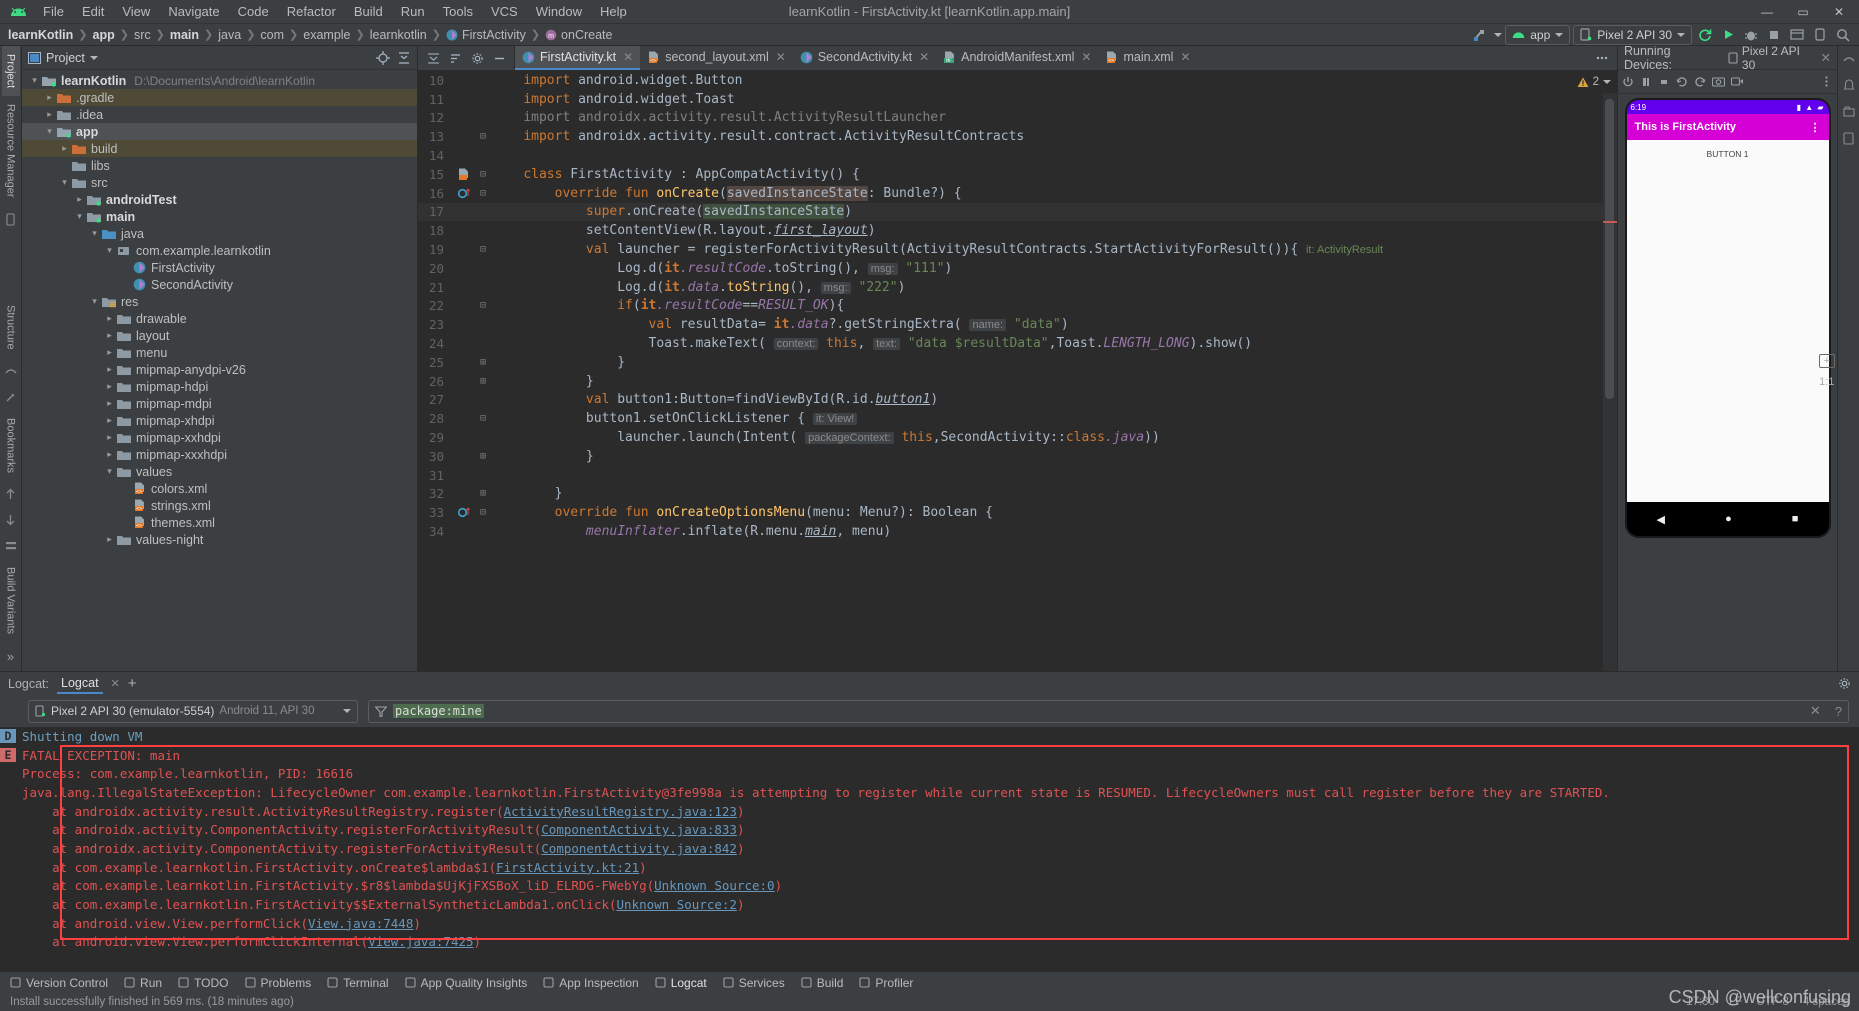 Image resolution: width=1859 pixels, height=1011 pixels. What do you see at coordinates (681, 983) in the screenshot?
I see `status-tool-logcat: Logcat` at bounding box center [681, 983].